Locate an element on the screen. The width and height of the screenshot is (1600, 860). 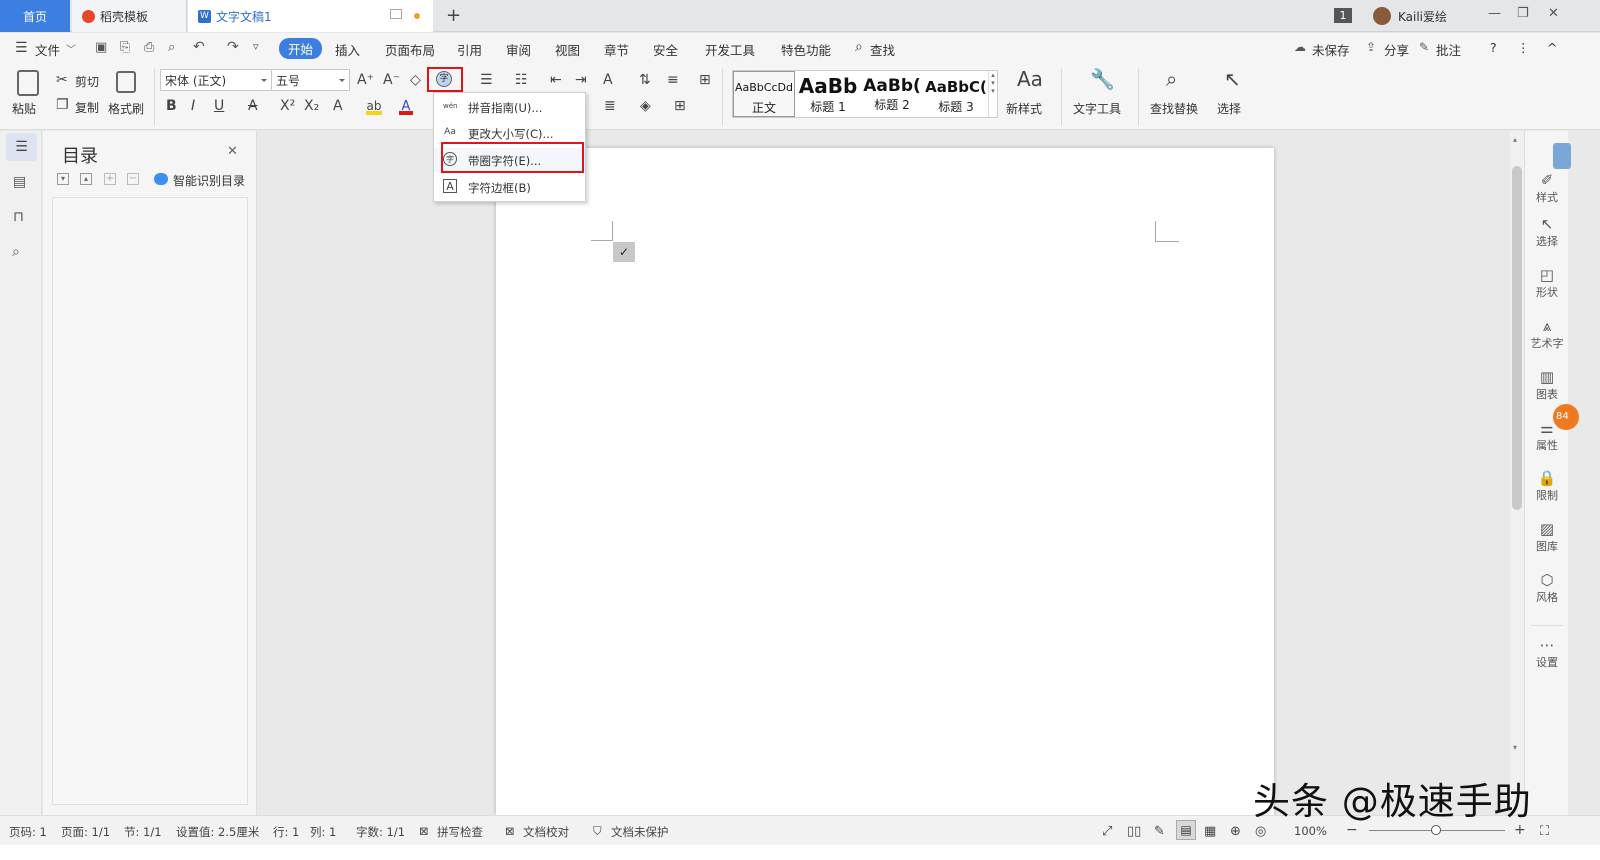
strikethrough-icon: A is located at coordinates (253, 106).